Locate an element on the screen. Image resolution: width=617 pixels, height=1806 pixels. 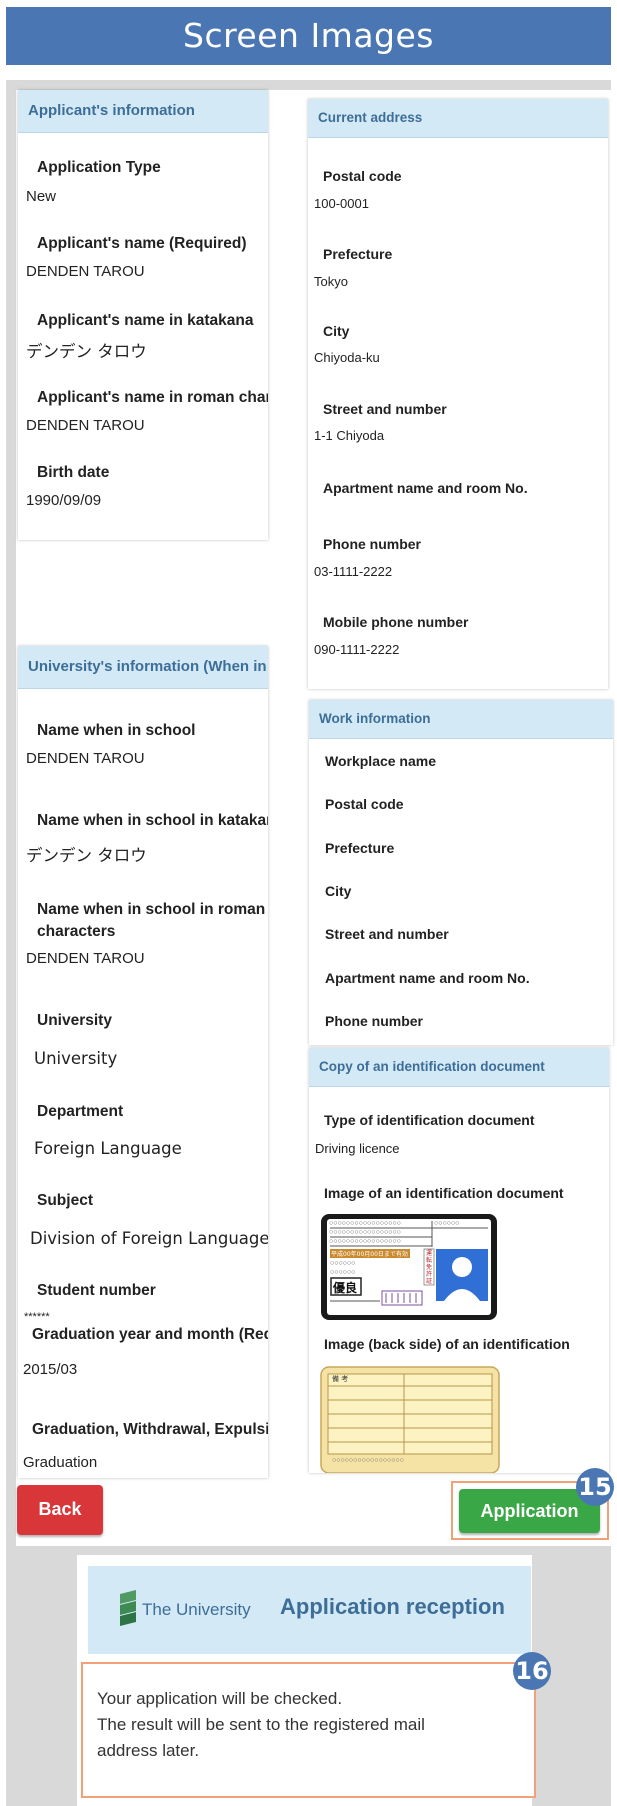
school-roman-label: Name when in school in roman is located at coordinates (151, 909).